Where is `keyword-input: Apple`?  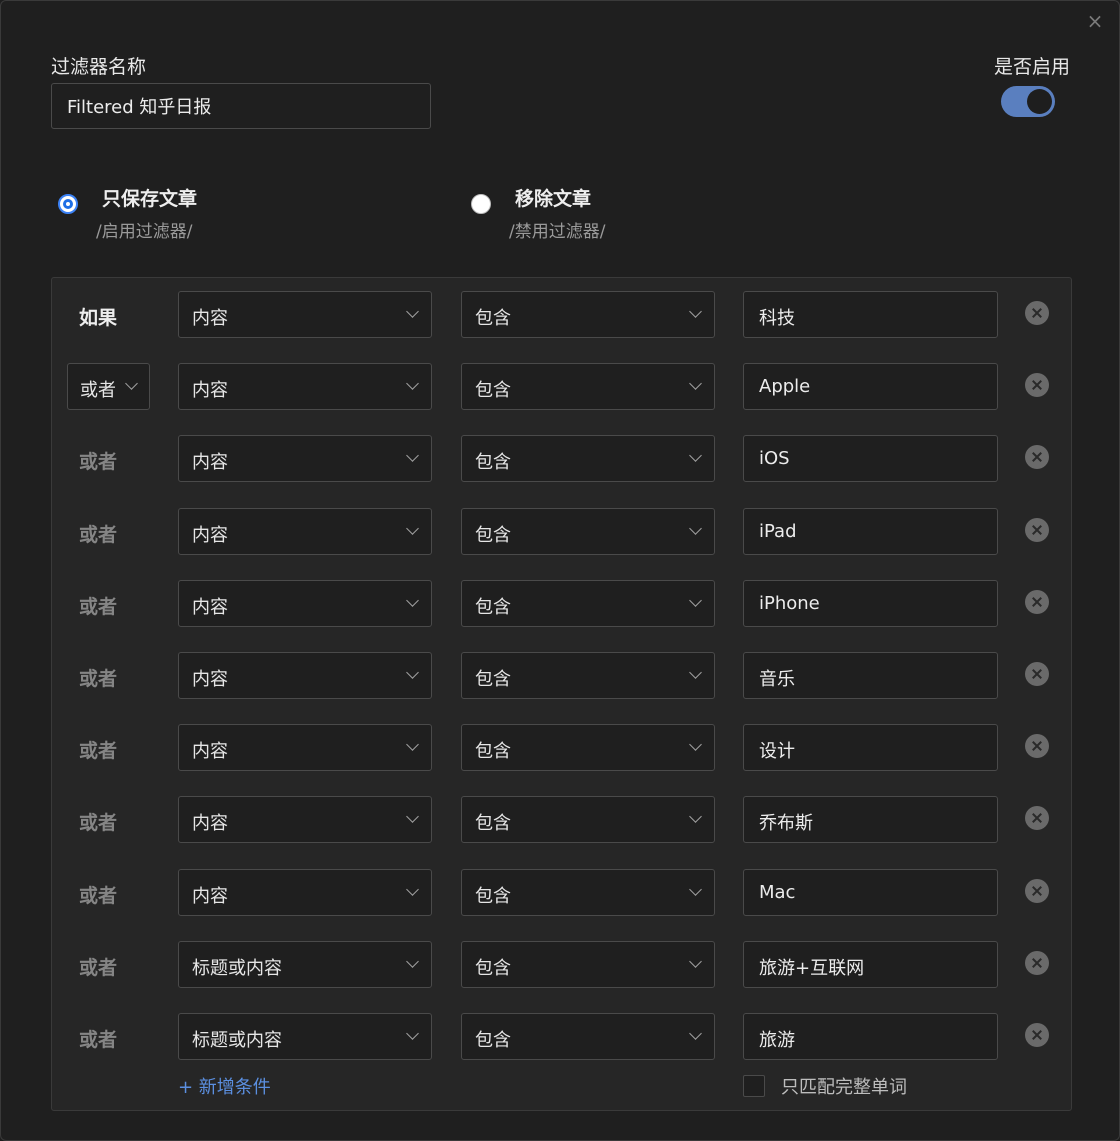
keyword-input: Apple is located at coordinates (870, 387).